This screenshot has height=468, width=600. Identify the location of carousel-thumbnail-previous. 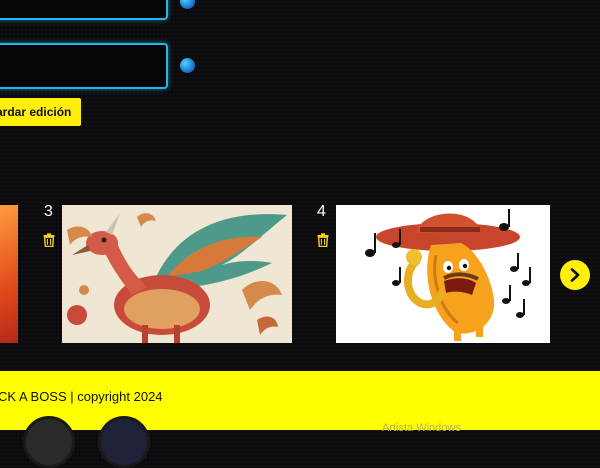
(9, 274).